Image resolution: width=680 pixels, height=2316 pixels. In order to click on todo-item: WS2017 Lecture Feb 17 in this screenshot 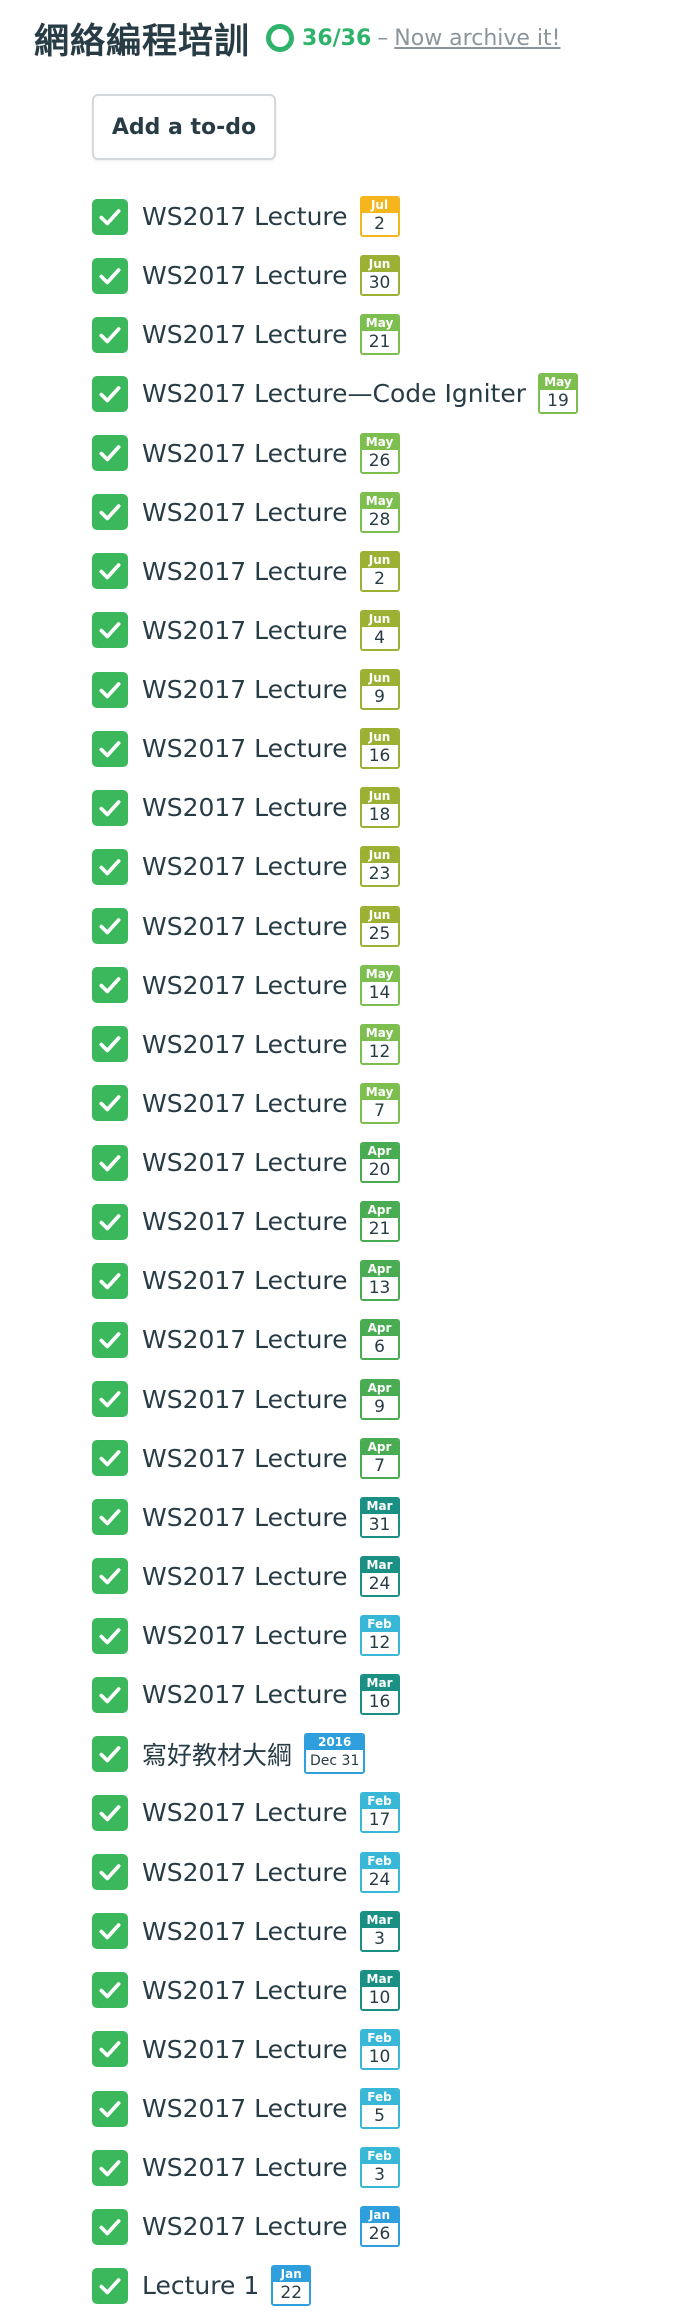, I will do `click(382, 1812)`.